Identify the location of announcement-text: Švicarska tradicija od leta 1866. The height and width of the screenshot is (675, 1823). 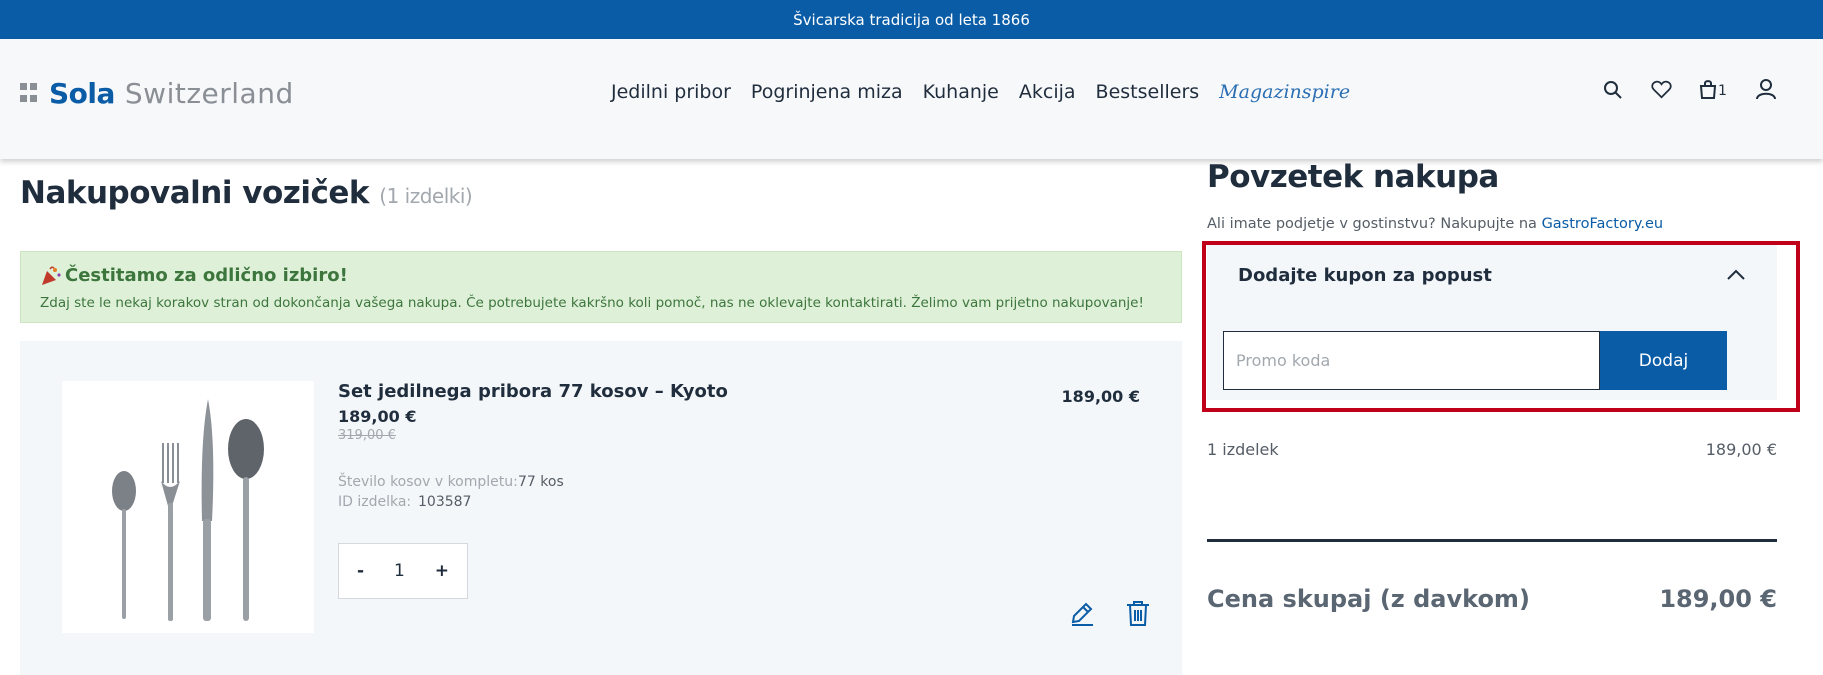
(911, 19).